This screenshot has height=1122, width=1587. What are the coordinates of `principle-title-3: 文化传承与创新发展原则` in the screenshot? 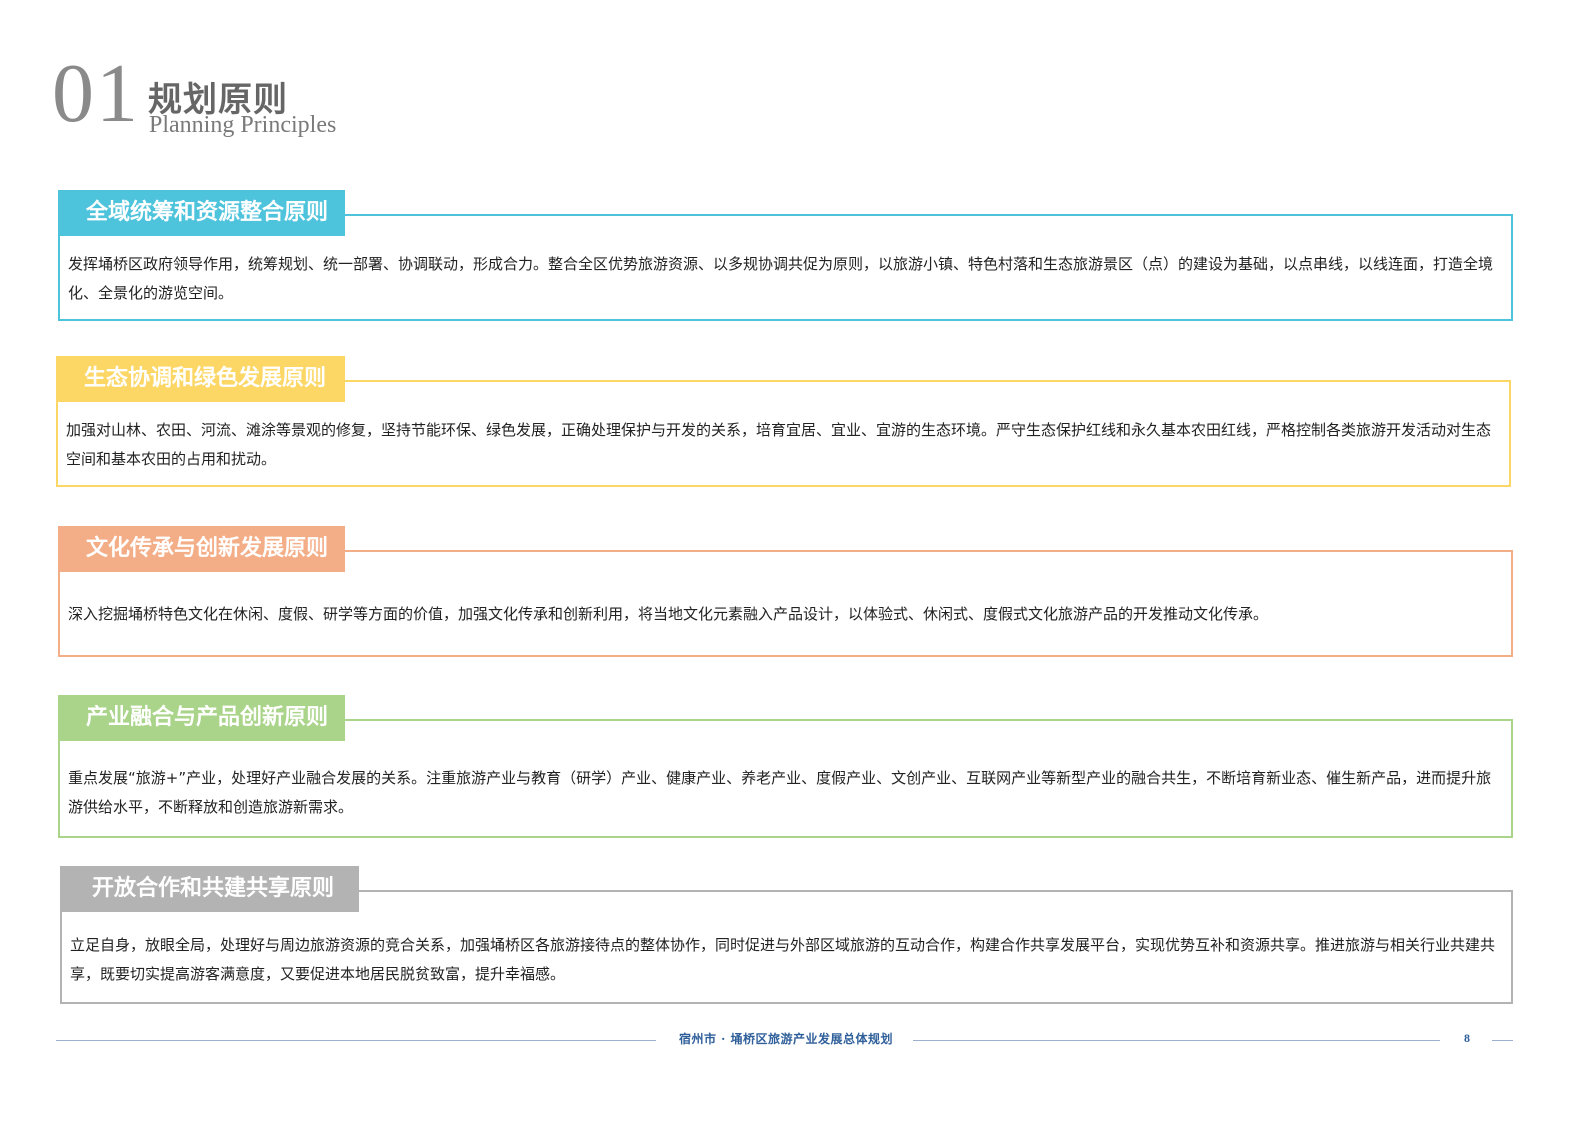 It's located at (201, 549).